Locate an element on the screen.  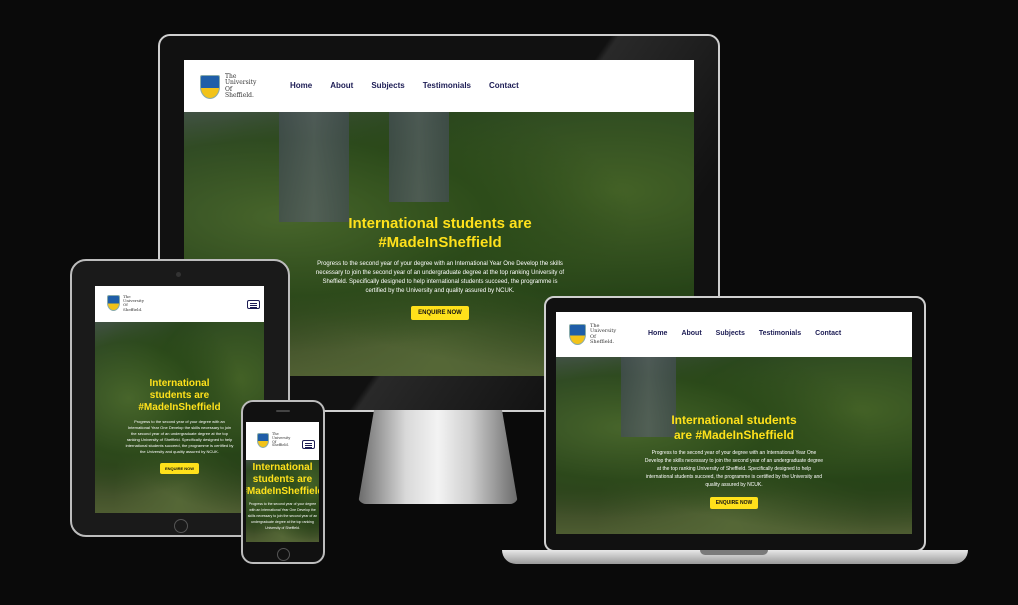
laptop-logo: The University Of Sheffield. is located at coordinates (592, 334).